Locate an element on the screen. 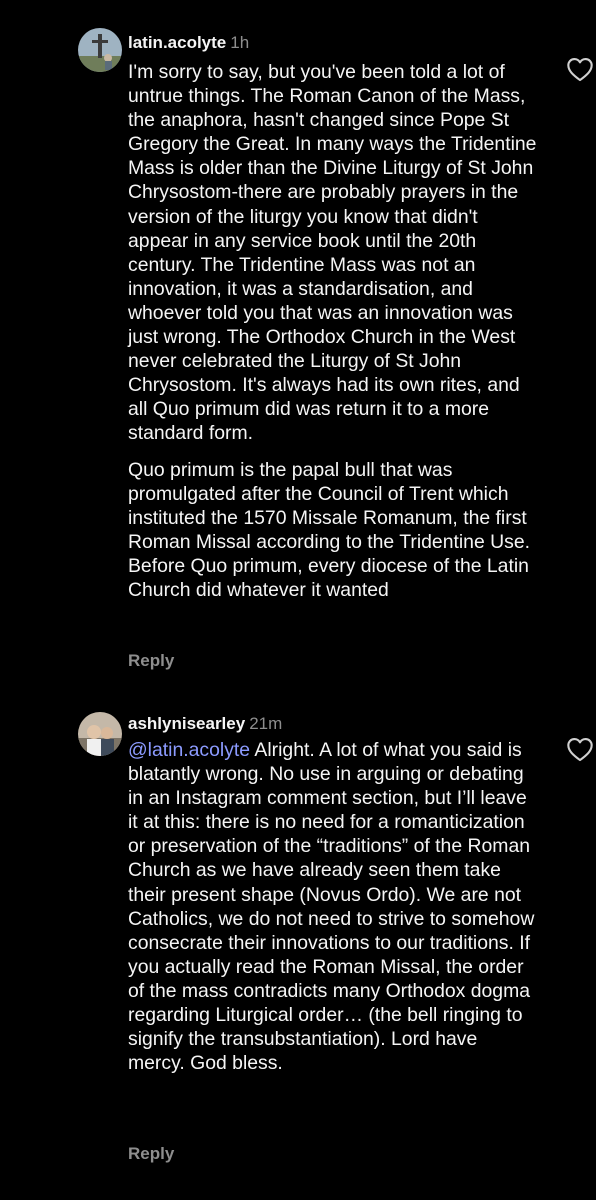  mention-link: @latin.acolyte is located at coordinates (189, 750).